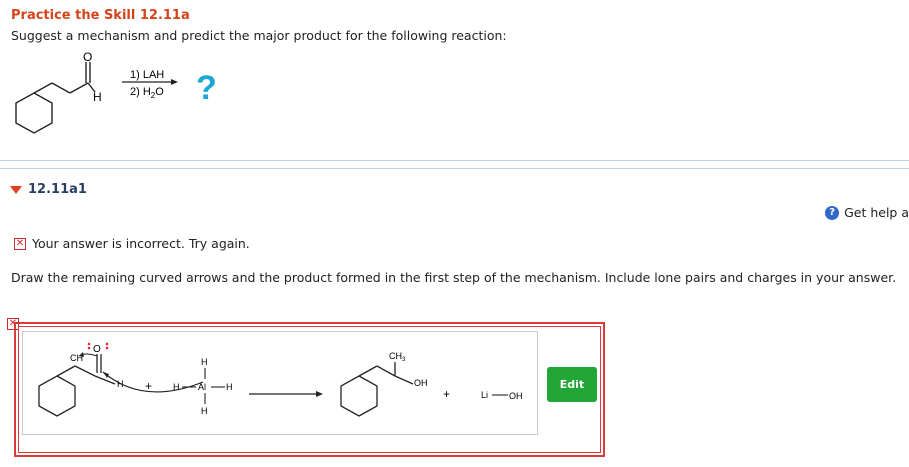 Image resolution: width=909 pixels, height=467 pixels. I want to click on product-ring, so click(359, 396).